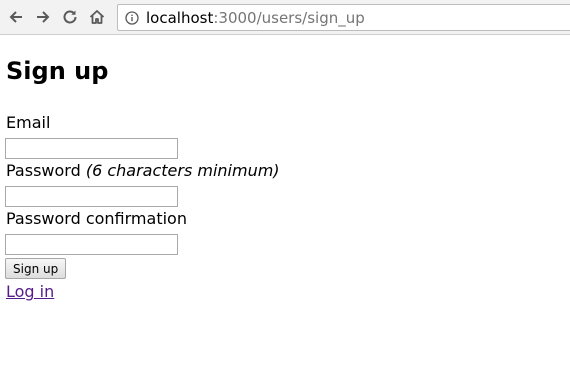  I want to click on url-text: localhost:3000/users/sign_up, so click(255, 18).